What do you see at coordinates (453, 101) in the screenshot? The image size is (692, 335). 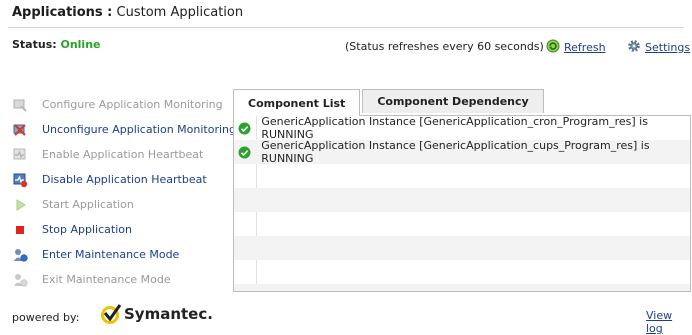 I see `tab-component-dependency: Component Dependency` at bounding box center [453, 101].